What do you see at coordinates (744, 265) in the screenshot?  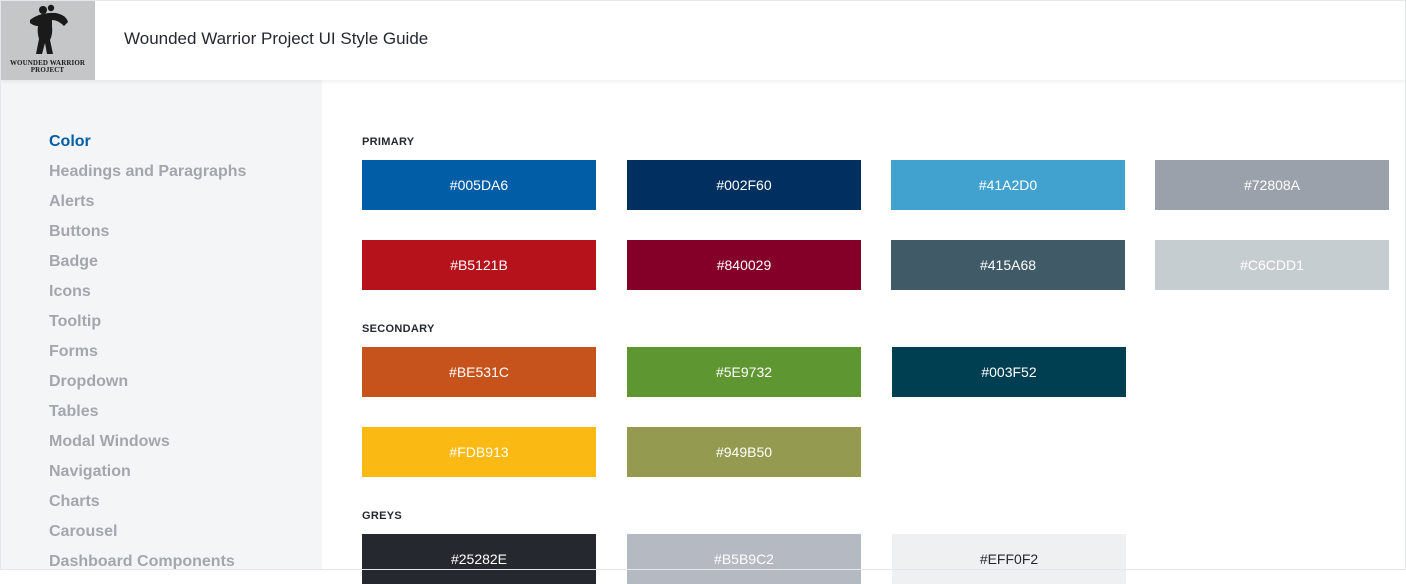 I see `swatch-840029: #840029` at bounding box center [744, 265].